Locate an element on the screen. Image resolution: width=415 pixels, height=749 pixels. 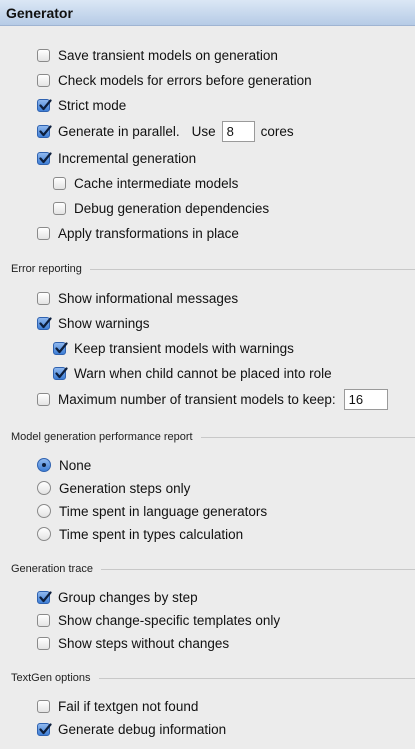
perf-option-types: Time spent in types calculation is located at coordinates (140, 534).